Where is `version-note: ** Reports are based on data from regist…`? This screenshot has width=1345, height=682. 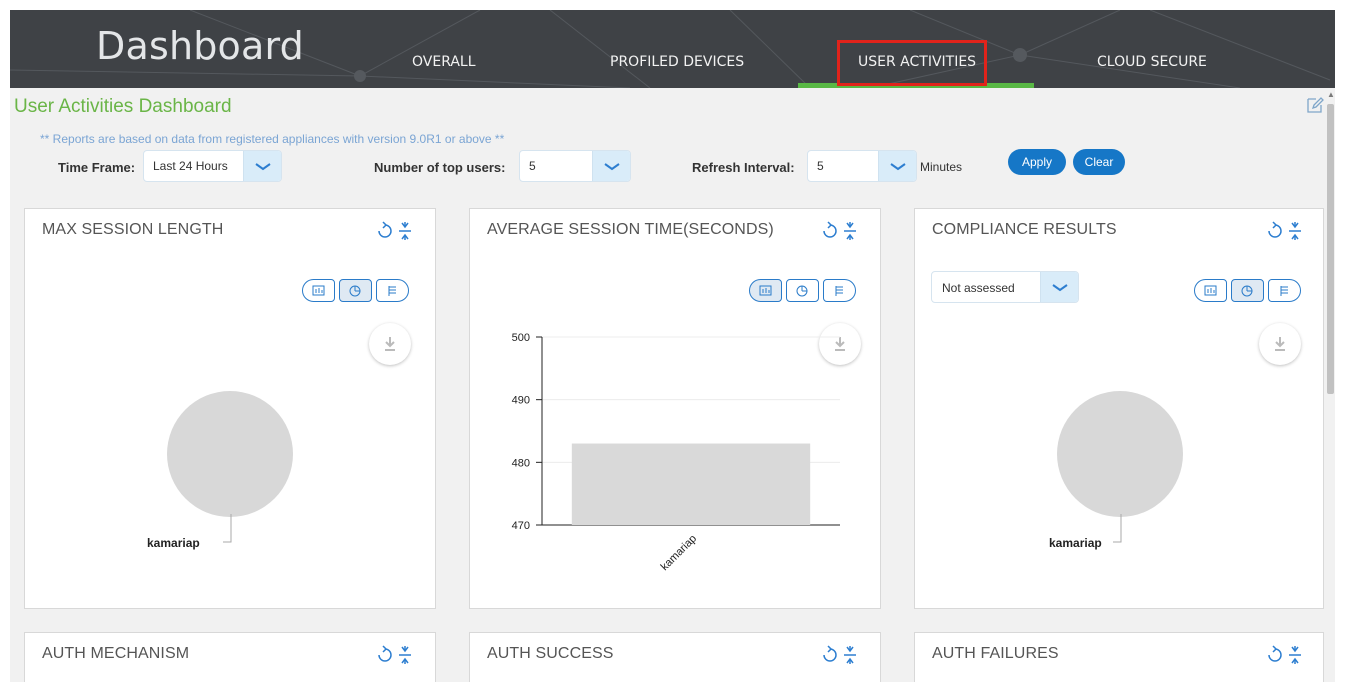
version-note: ** Reports are based on data from regist… is located at coordinates (272, 139).